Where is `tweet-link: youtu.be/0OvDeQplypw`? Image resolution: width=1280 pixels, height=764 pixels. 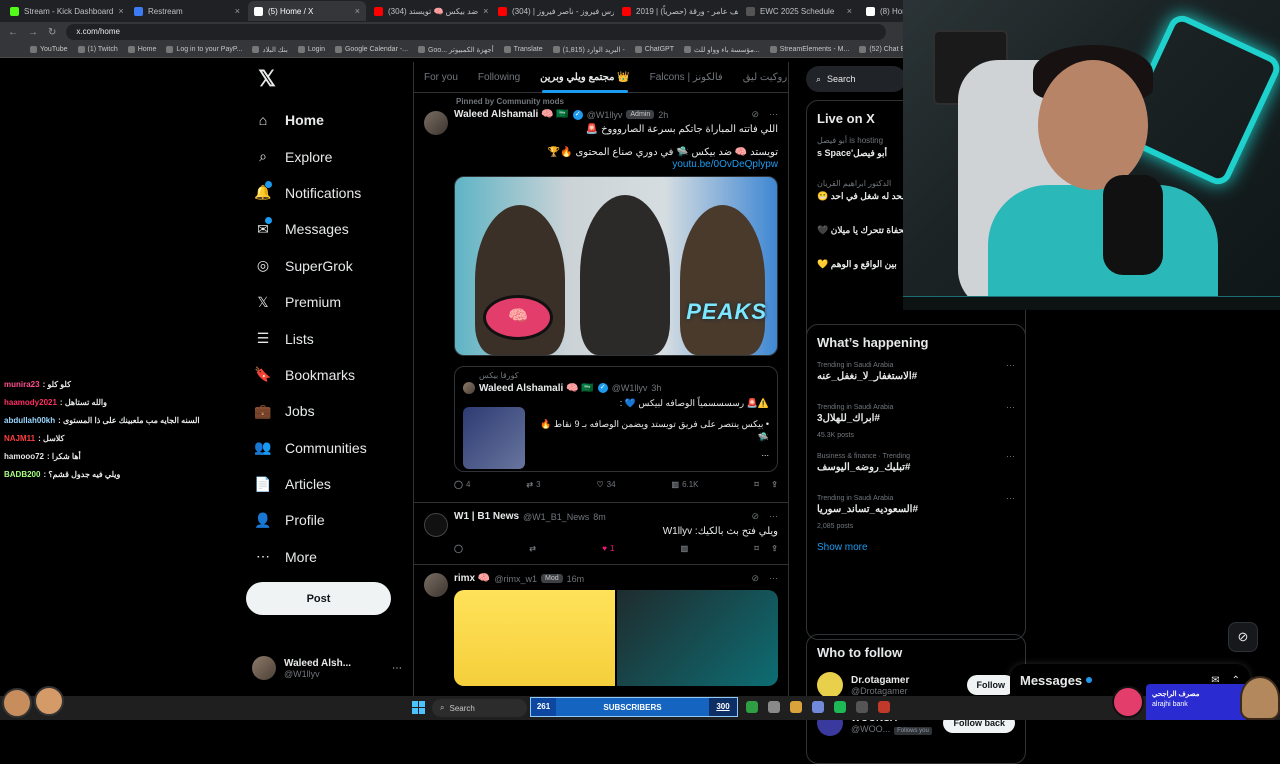
tweet-link: youtu.be/0OvDeQplypw is located at coordinates (616, 164).